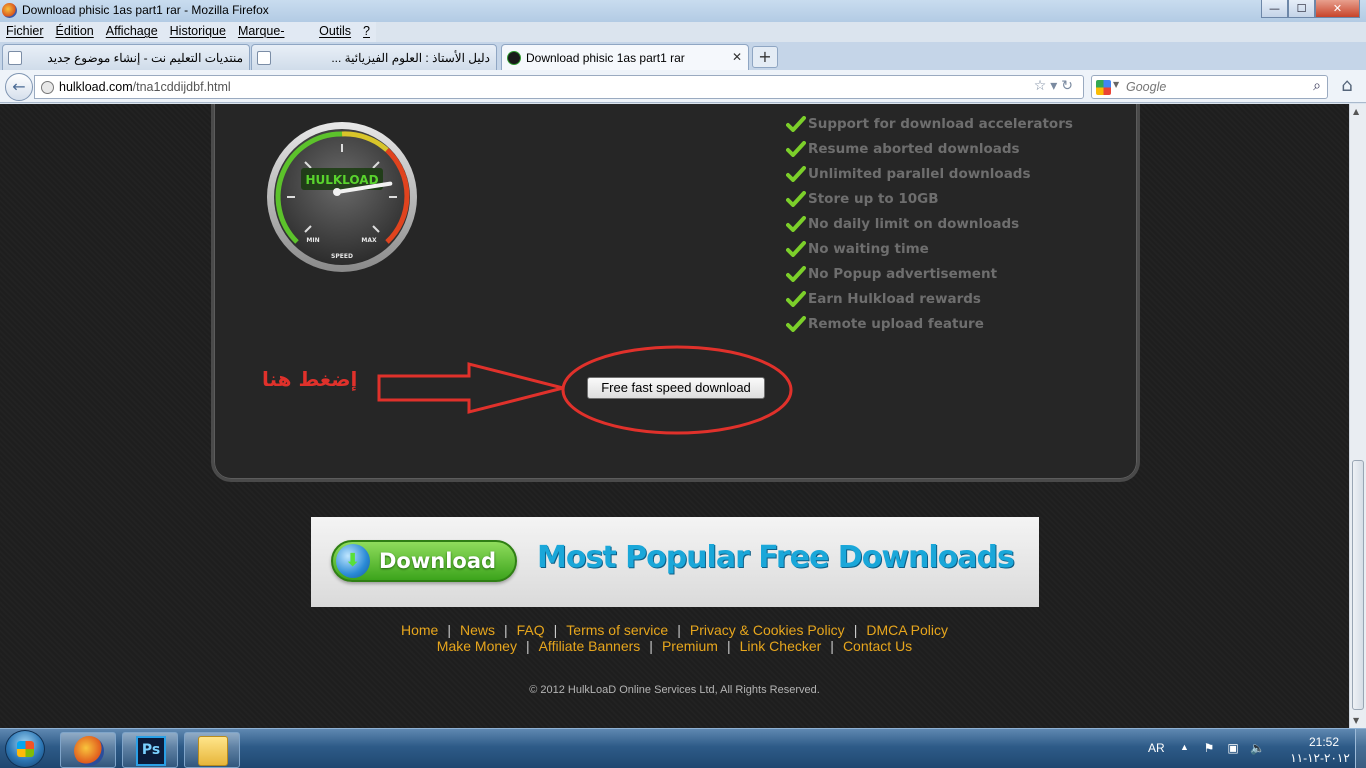 Image resolution: width=1366 pixels, height=768 pixels. Describe the element at coordinates (868, 248) in the screenshot. I see `feature-label: No waiting time` at that location.